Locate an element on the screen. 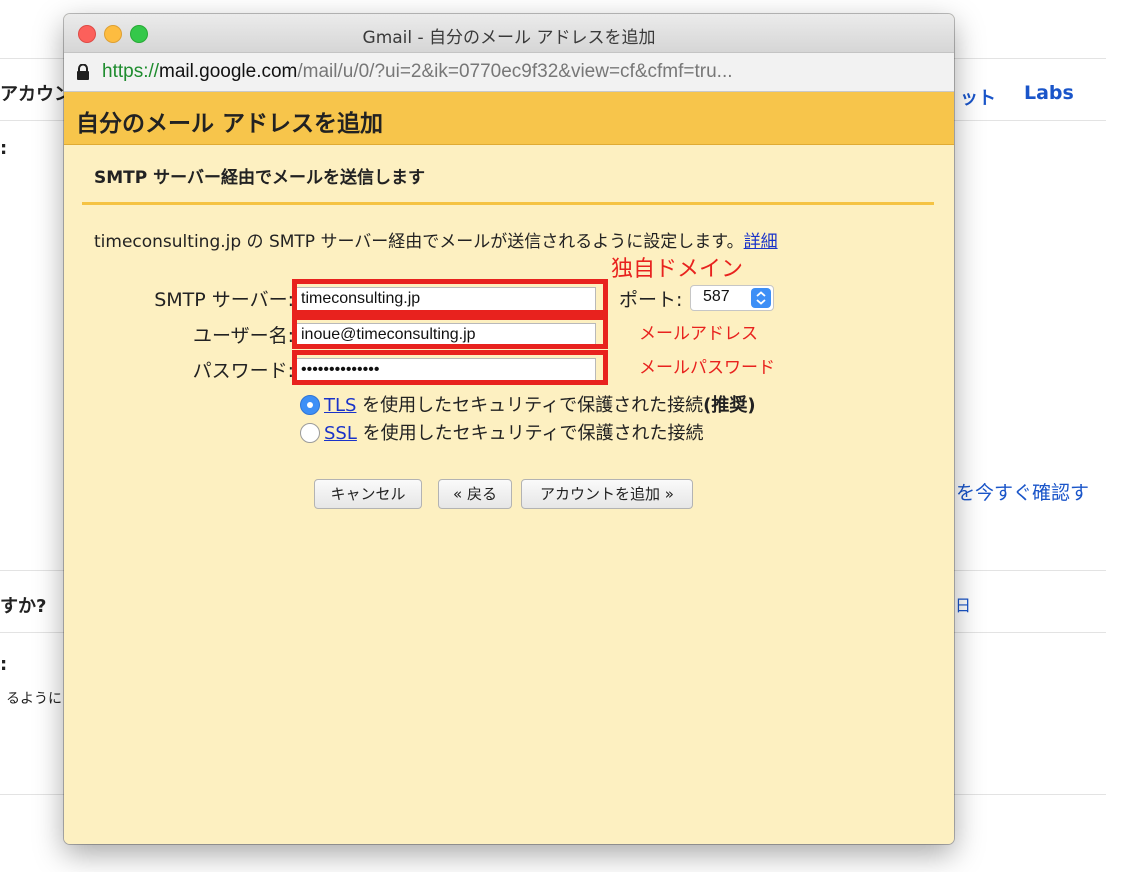 Image resolution: width=1130 pixels, height=872 pixels. tls-recommended-label: (推奨) is located at coordinates (729, 405).